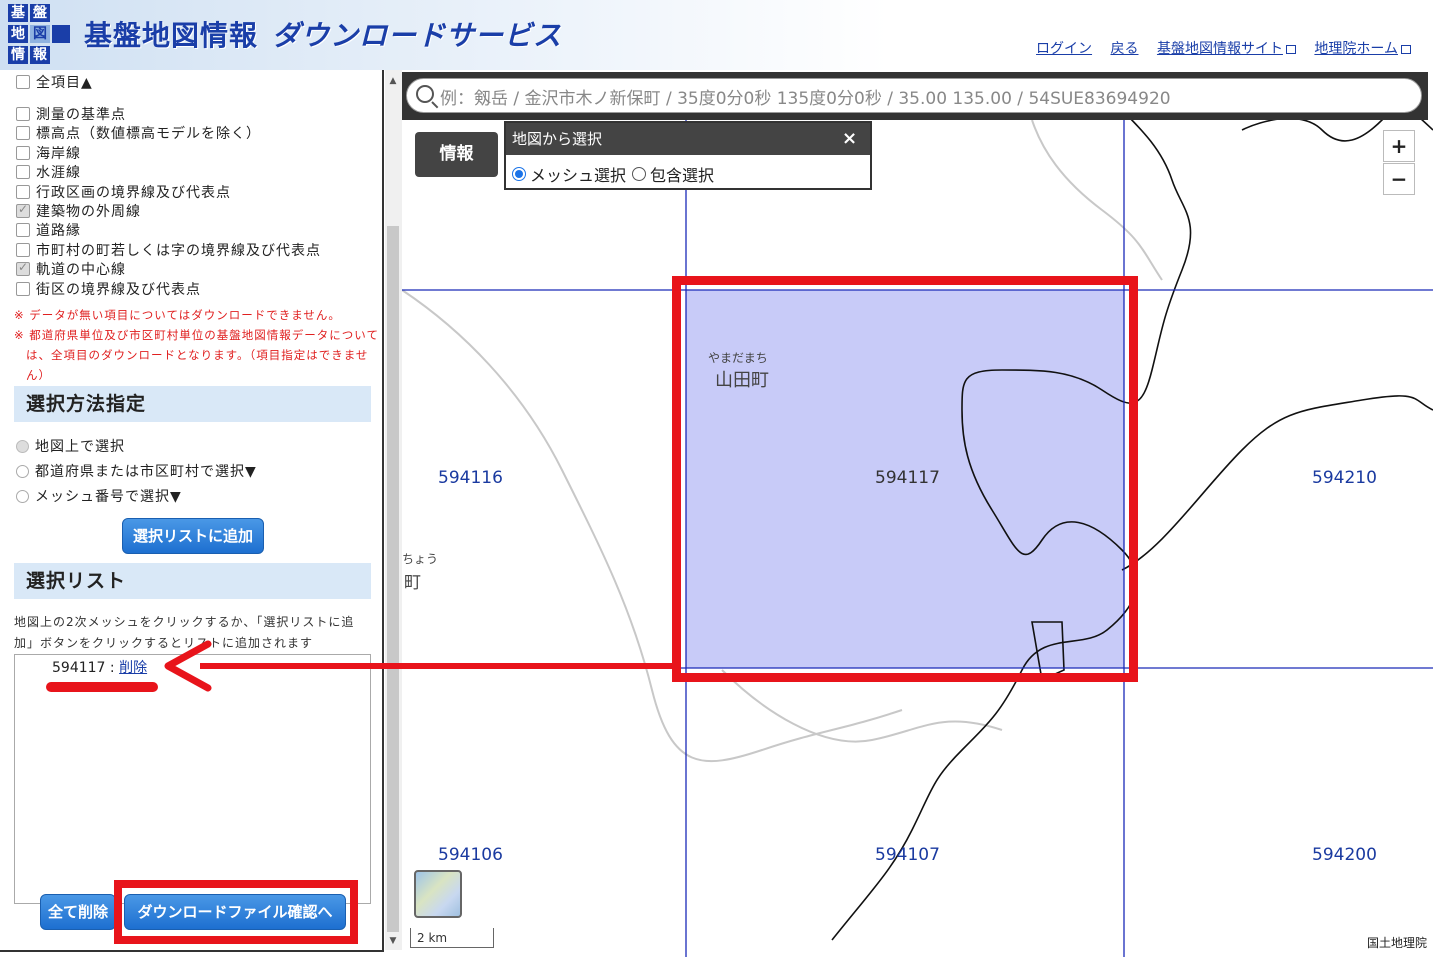  I want to click on radio-select-by-mesh: メッシュ番号で選択▼, so click(99, 496).